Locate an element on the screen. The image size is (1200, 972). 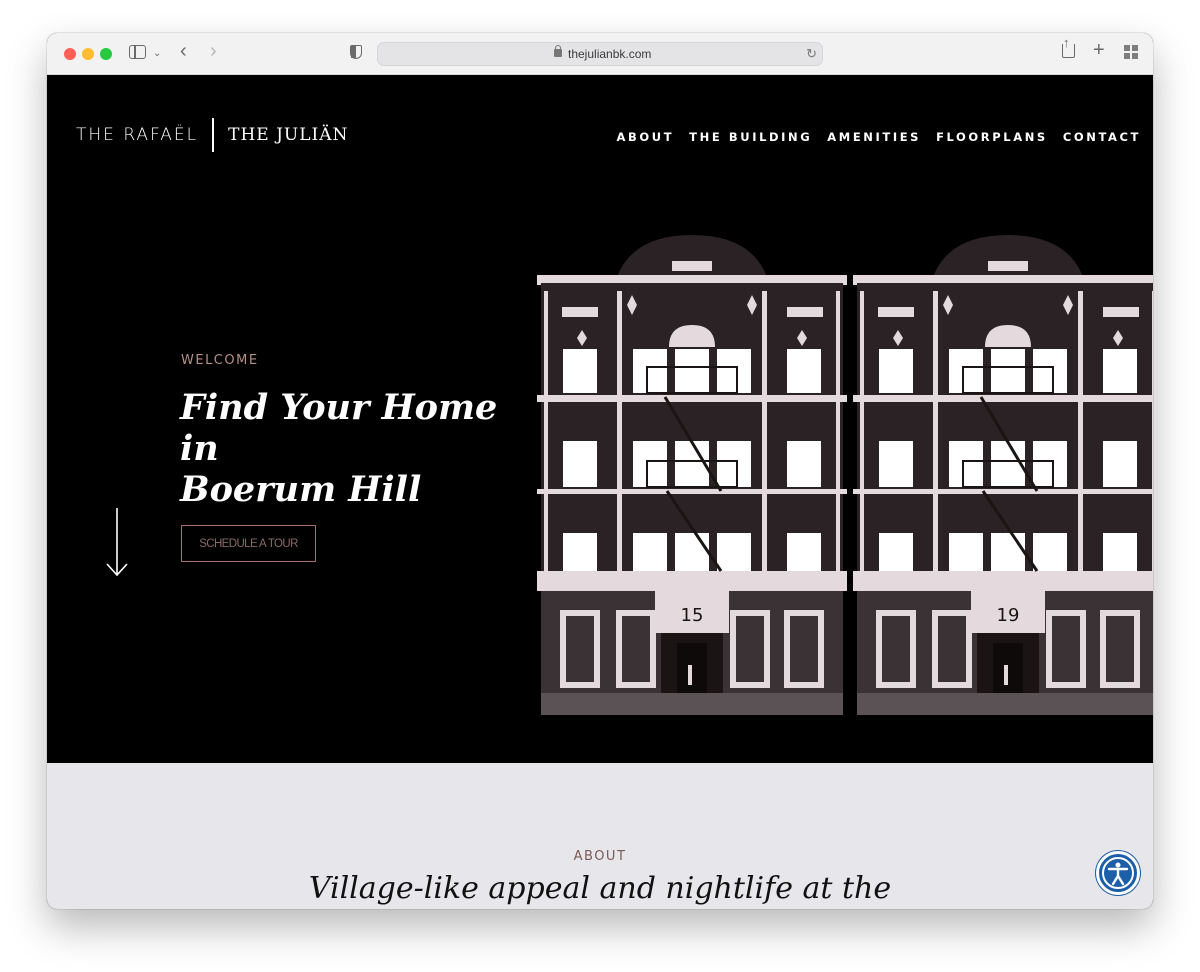
close-window-button is located at coordinates (70, 54).